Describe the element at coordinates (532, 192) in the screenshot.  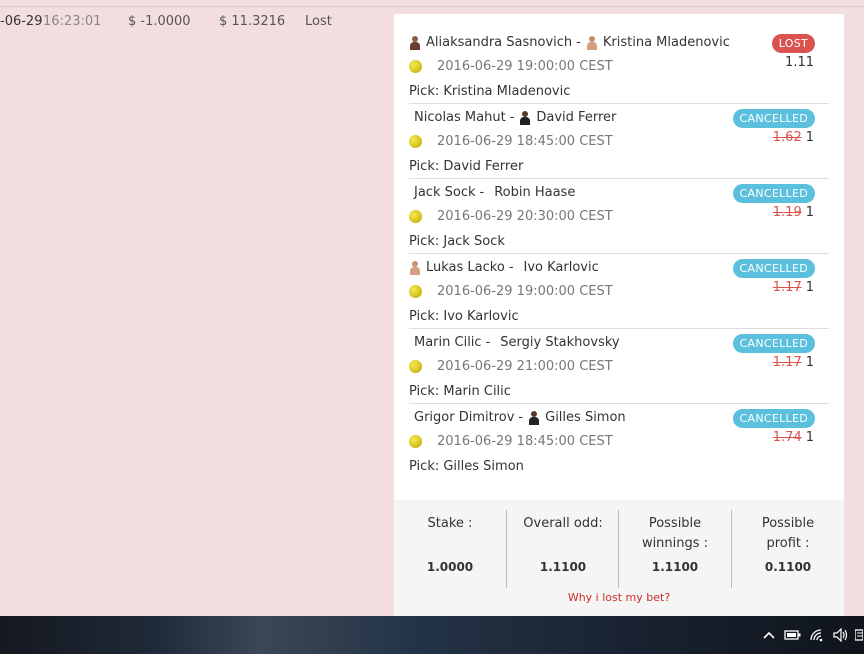
I see `player-two: Robin Haase` at that location.